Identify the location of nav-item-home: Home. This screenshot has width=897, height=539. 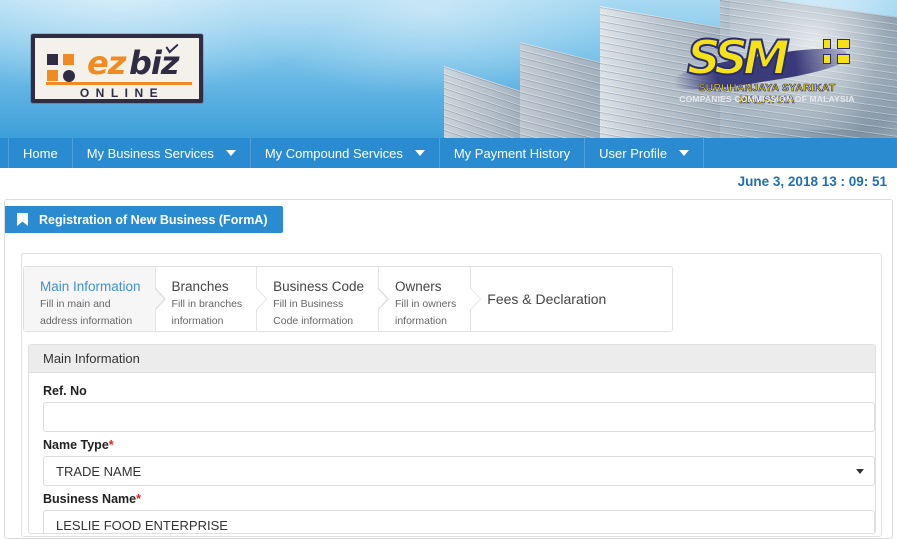
(40, 153).